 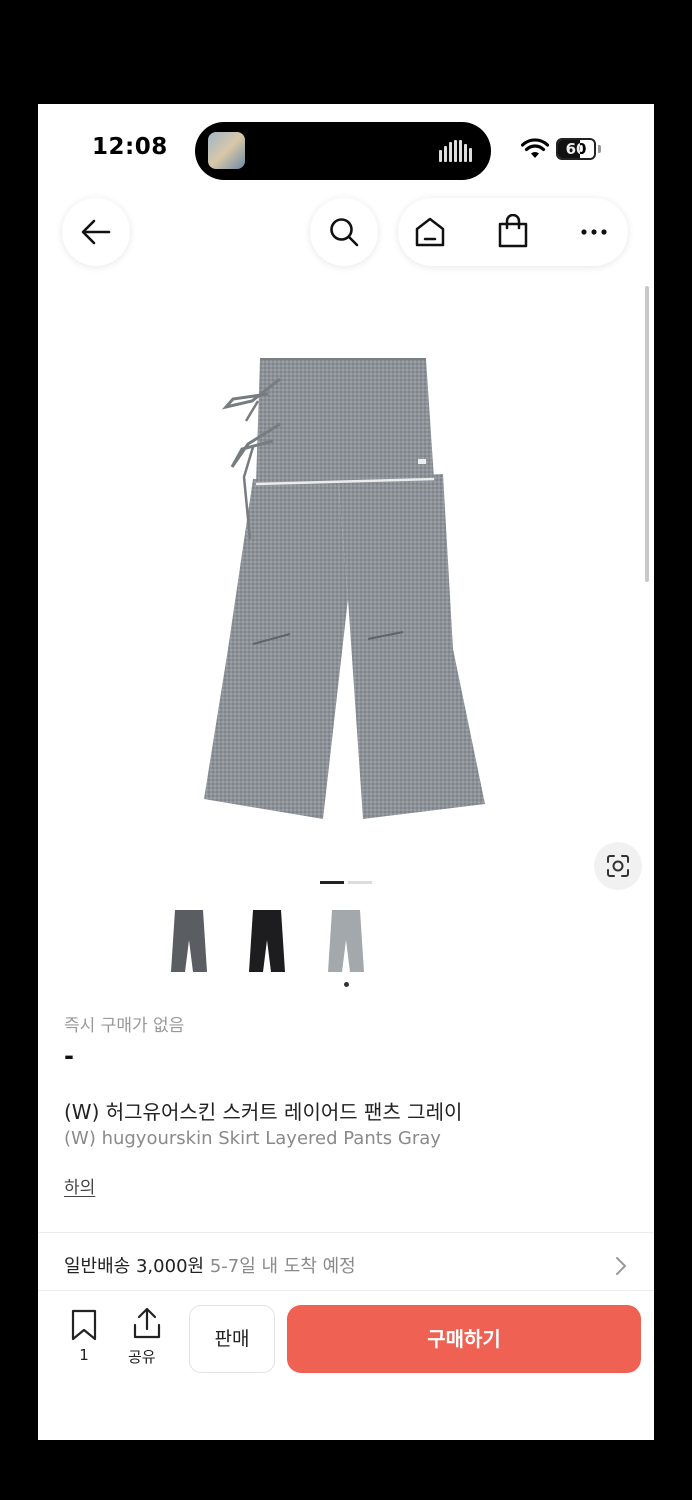 What do you see at coordinates (130, 147) in the screenshot?
I see `status-time: 12:08` at bounding box center [130, 147].